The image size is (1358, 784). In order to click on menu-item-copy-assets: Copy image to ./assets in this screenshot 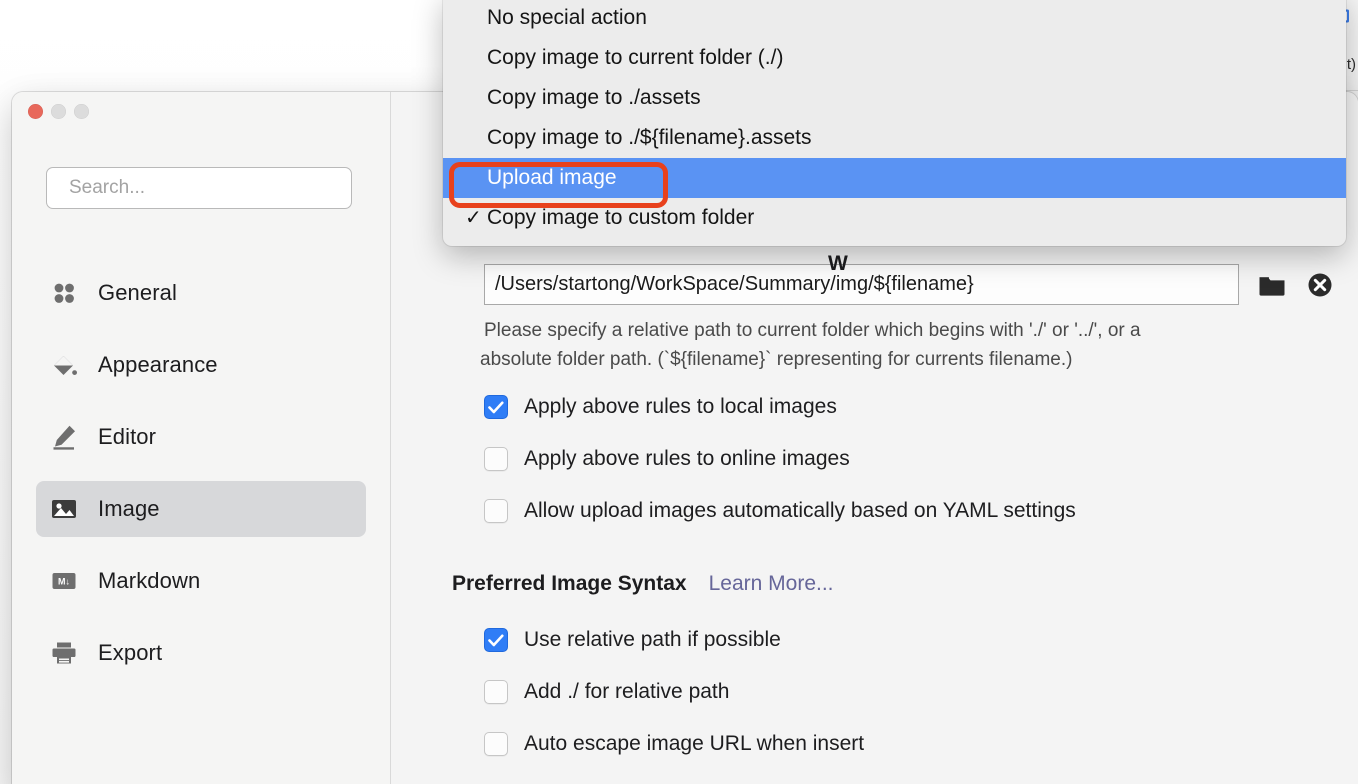, I will do `click(894, 98)`.